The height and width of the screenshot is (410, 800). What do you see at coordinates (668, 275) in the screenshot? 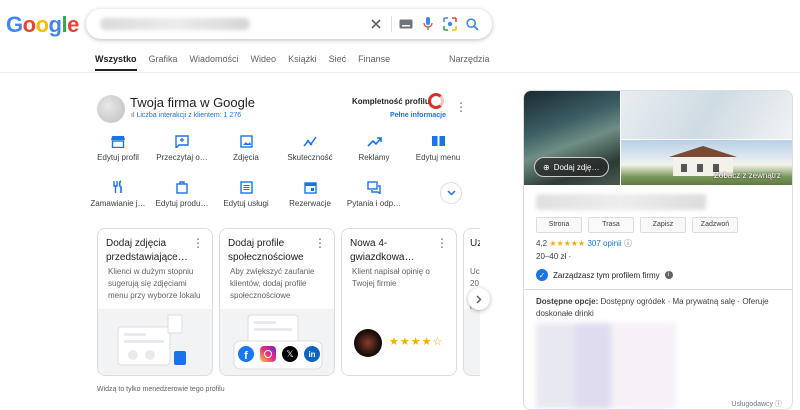
I see `info-icon: i` at bounding box center [668, 275].